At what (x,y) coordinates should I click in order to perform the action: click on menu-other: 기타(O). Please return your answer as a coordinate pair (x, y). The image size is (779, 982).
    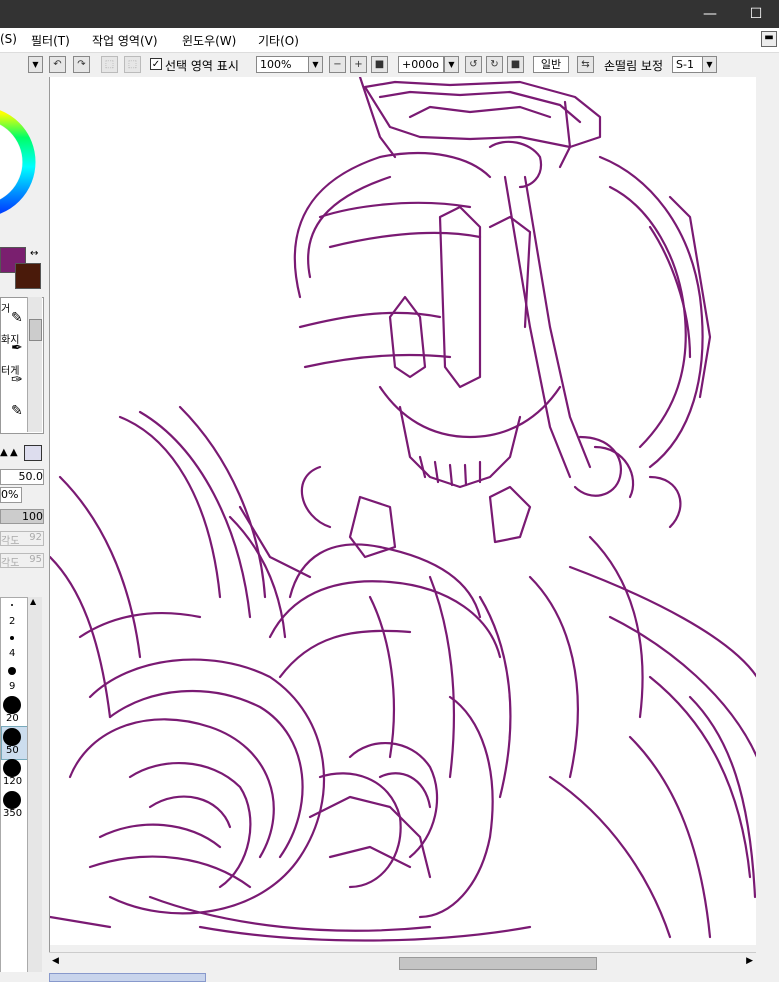
    Looking at the image, I should click on (278, 40).